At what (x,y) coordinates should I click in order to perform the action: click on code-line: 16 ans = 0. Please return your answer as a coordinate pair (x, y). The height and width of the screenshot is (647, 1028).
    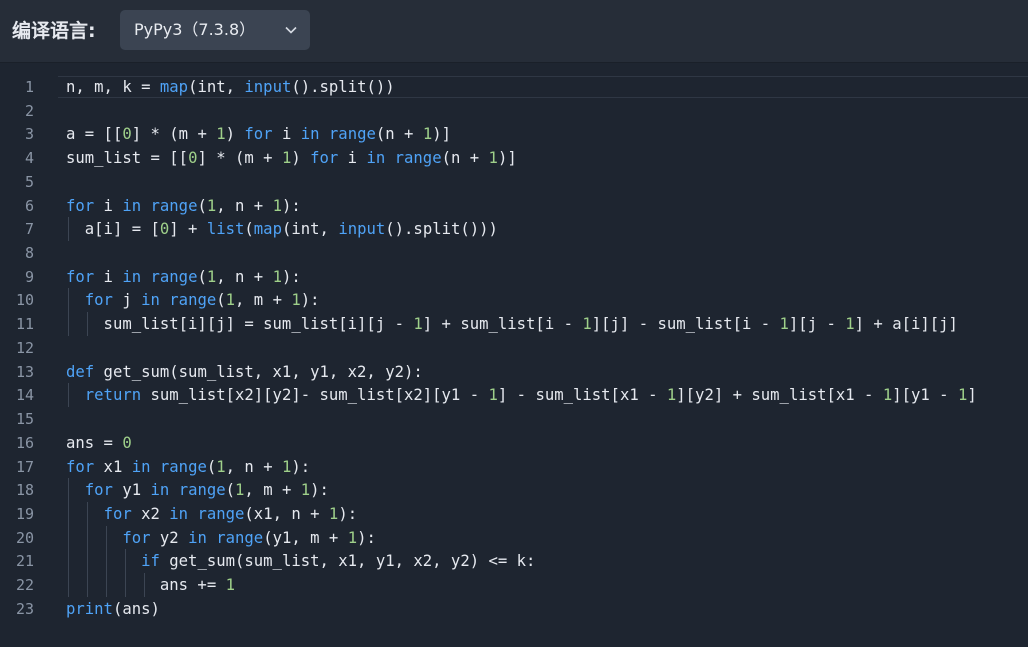
    Looking at the image, I should click on (514, 443).